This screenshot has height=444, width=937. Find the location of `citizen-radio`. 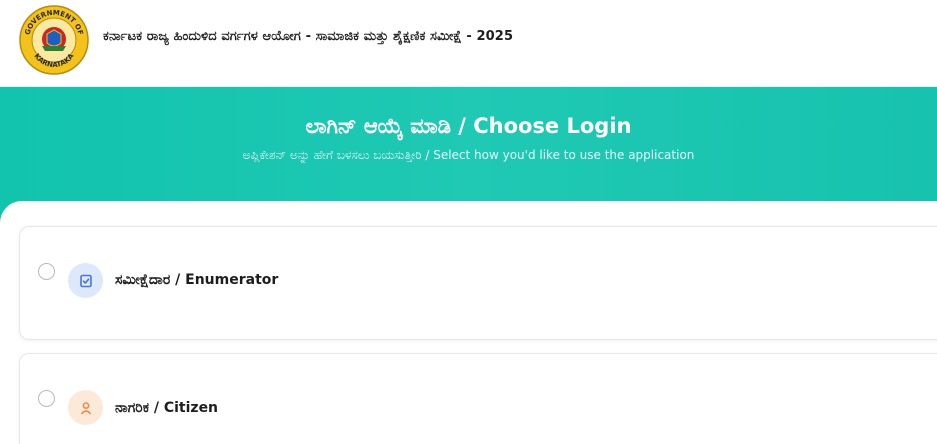

citizen-radio is located at coordinates (46, 398).